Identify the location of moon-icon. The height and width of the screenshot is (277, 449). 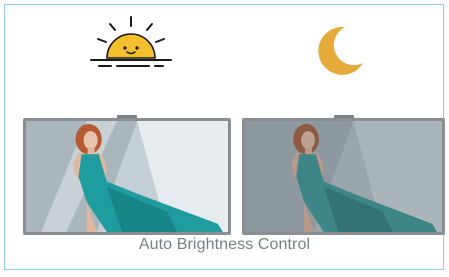
(340, 50).